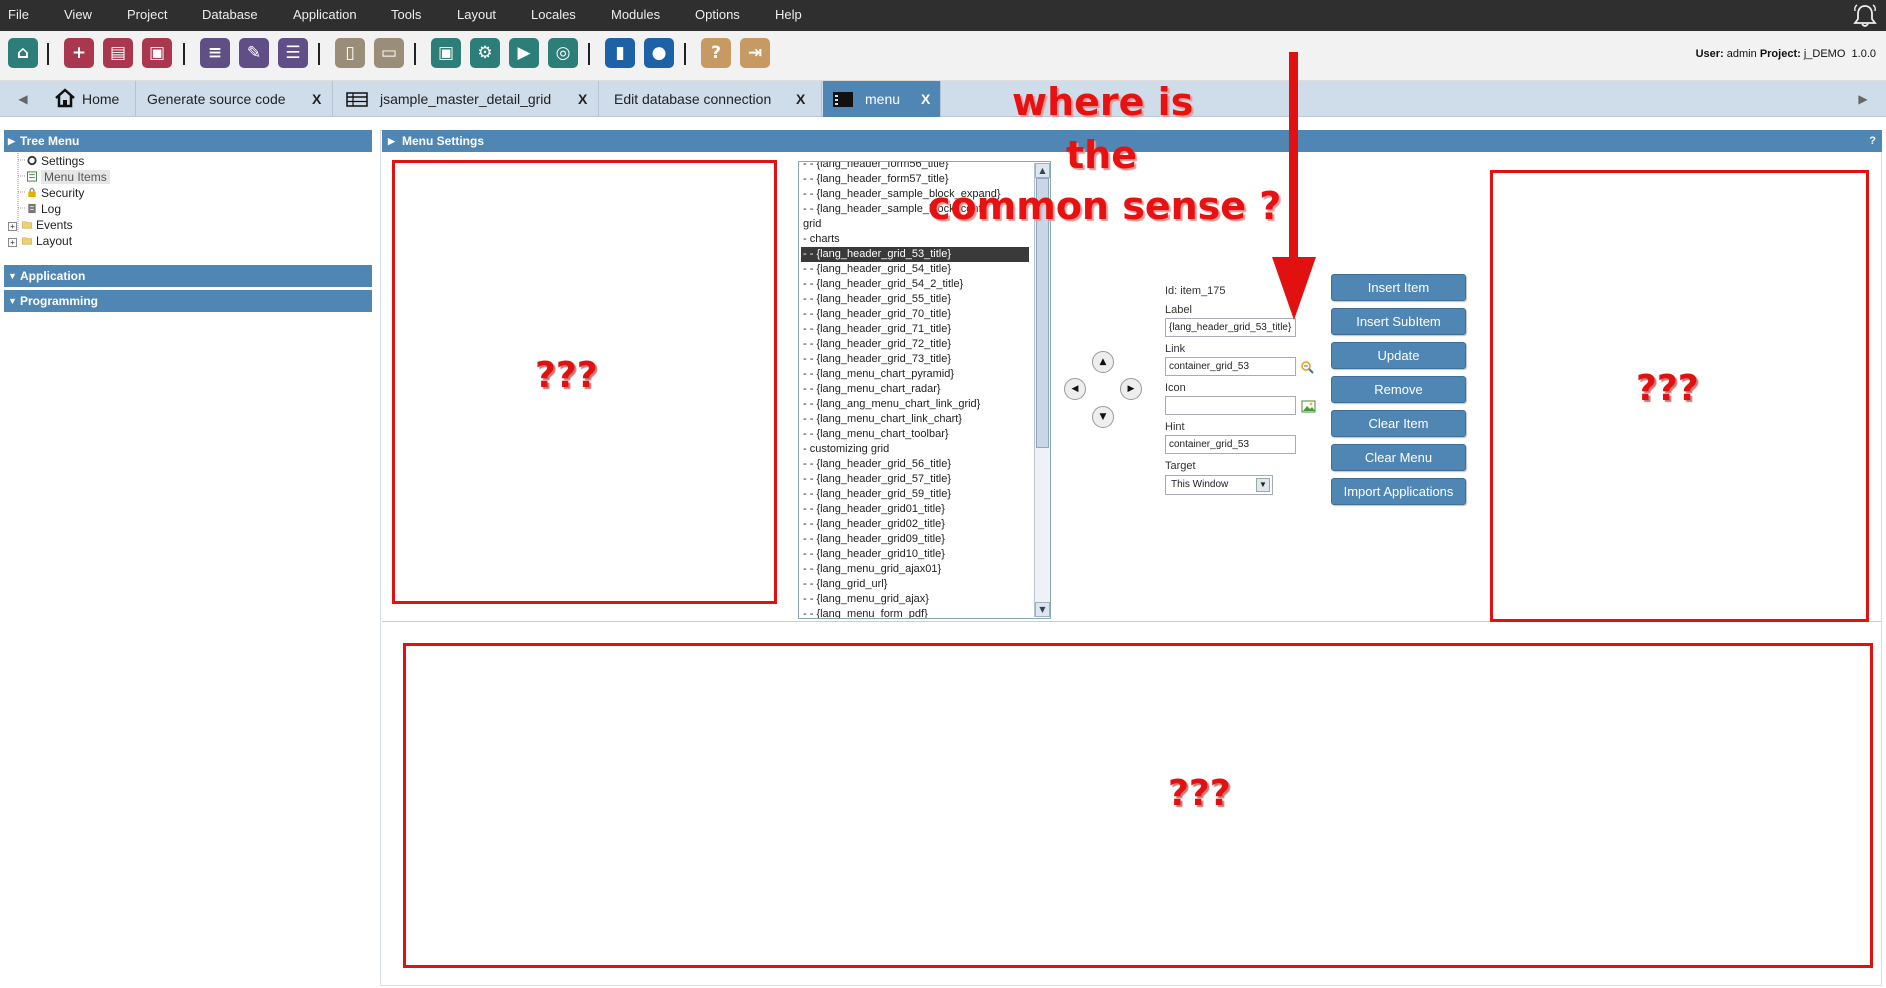 The image size is (1886, 988). I want to click on menu-list-item: - - {lang_header_grid_59_title}, so click(916, 494).